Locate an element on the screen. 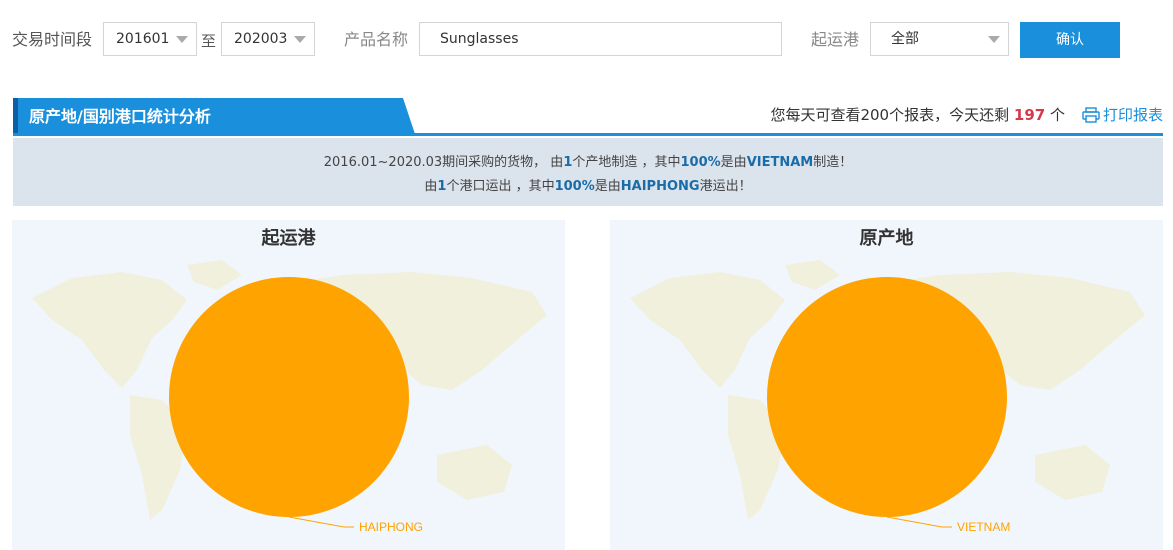 The width and height of the screenshot is (1173, 550). printer-icon is located at coordinates (1091, 115).